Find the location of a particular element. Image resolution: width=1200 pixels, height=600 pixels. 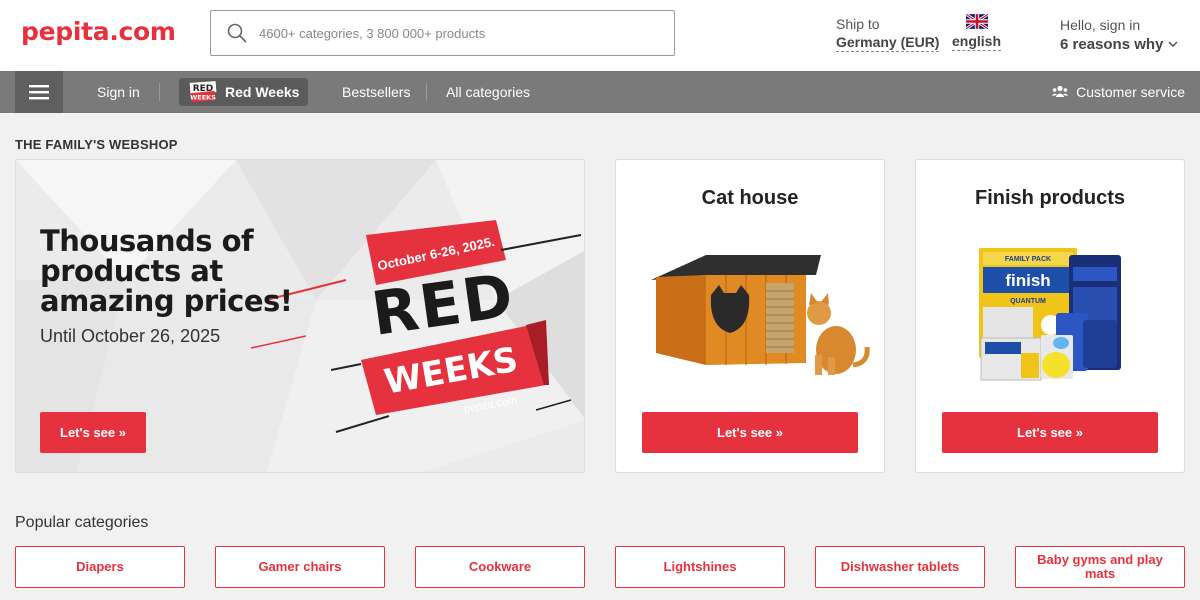

nav-sign-in: Sign in is located at coordinates (118, 92).